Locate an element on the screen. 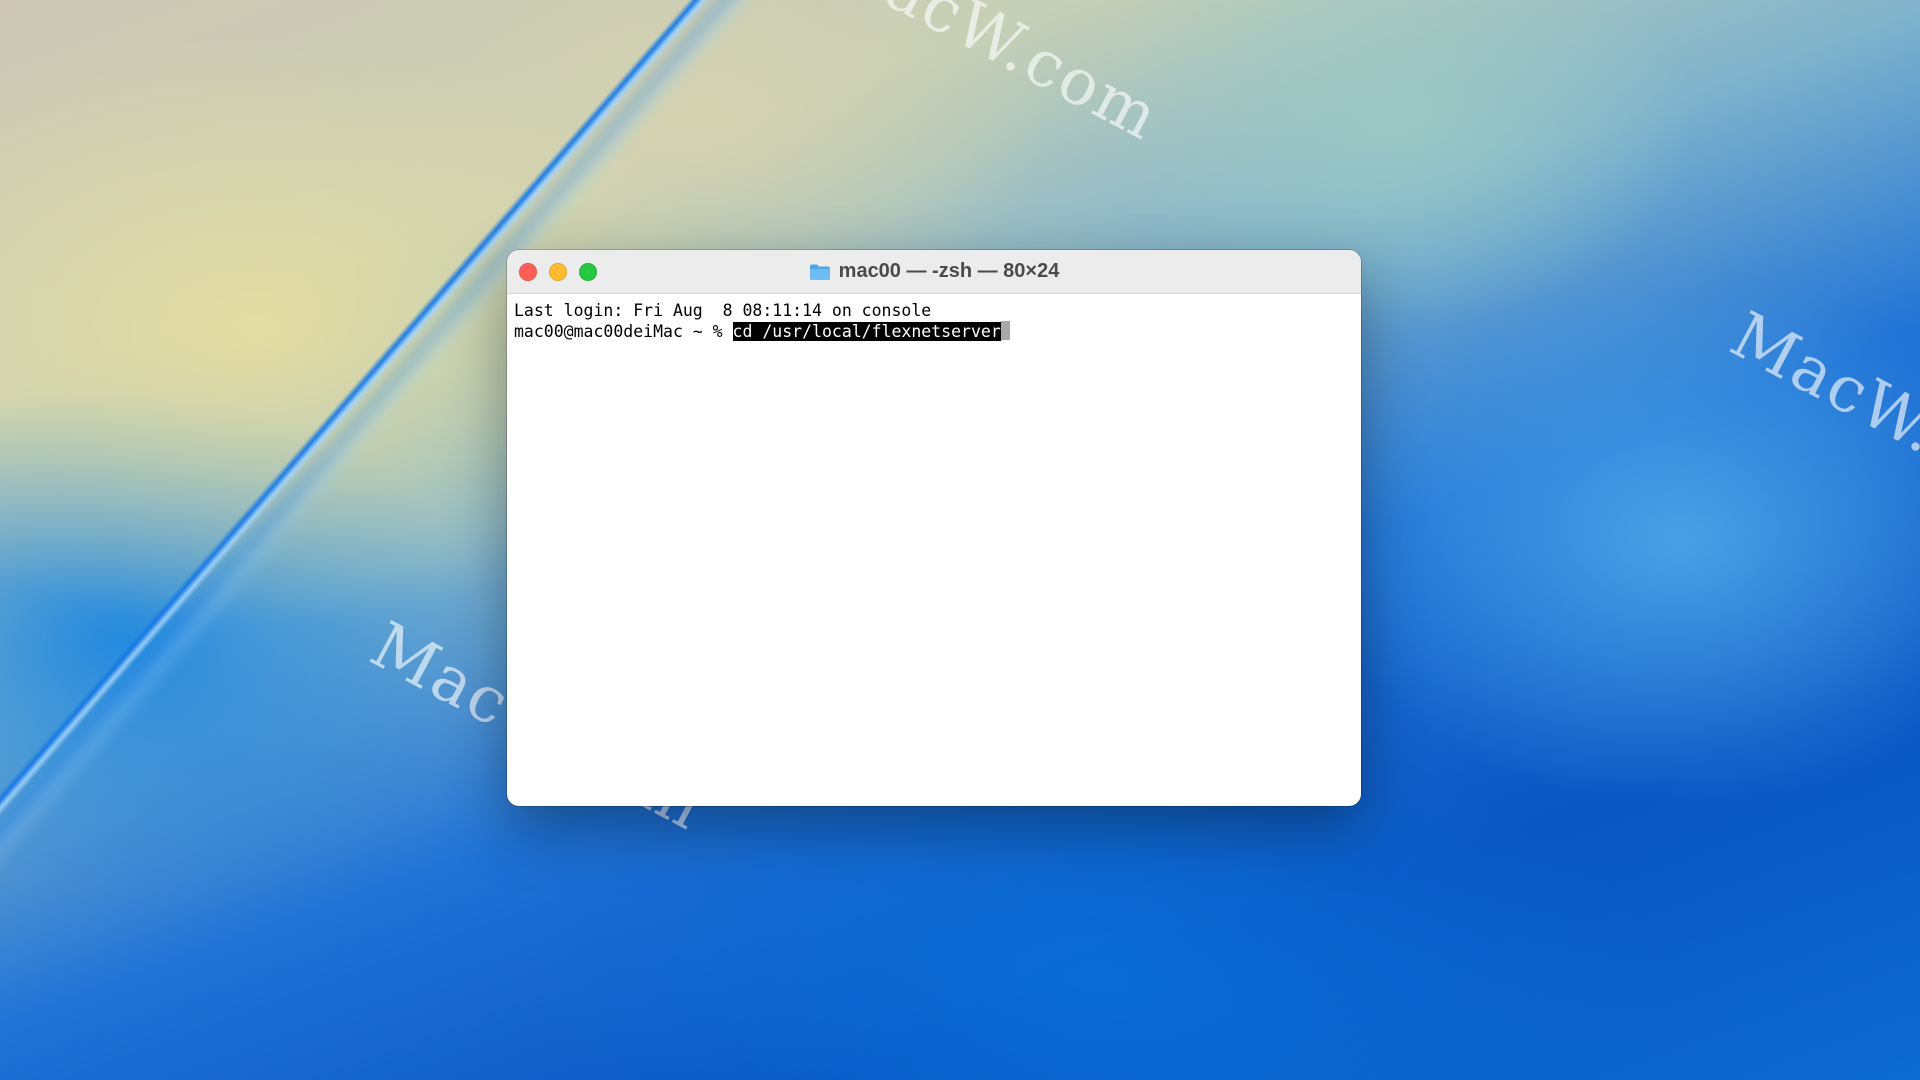 This screenshot has height=1080, width=1920. traffic-lights is located at coordinates (558, 272).